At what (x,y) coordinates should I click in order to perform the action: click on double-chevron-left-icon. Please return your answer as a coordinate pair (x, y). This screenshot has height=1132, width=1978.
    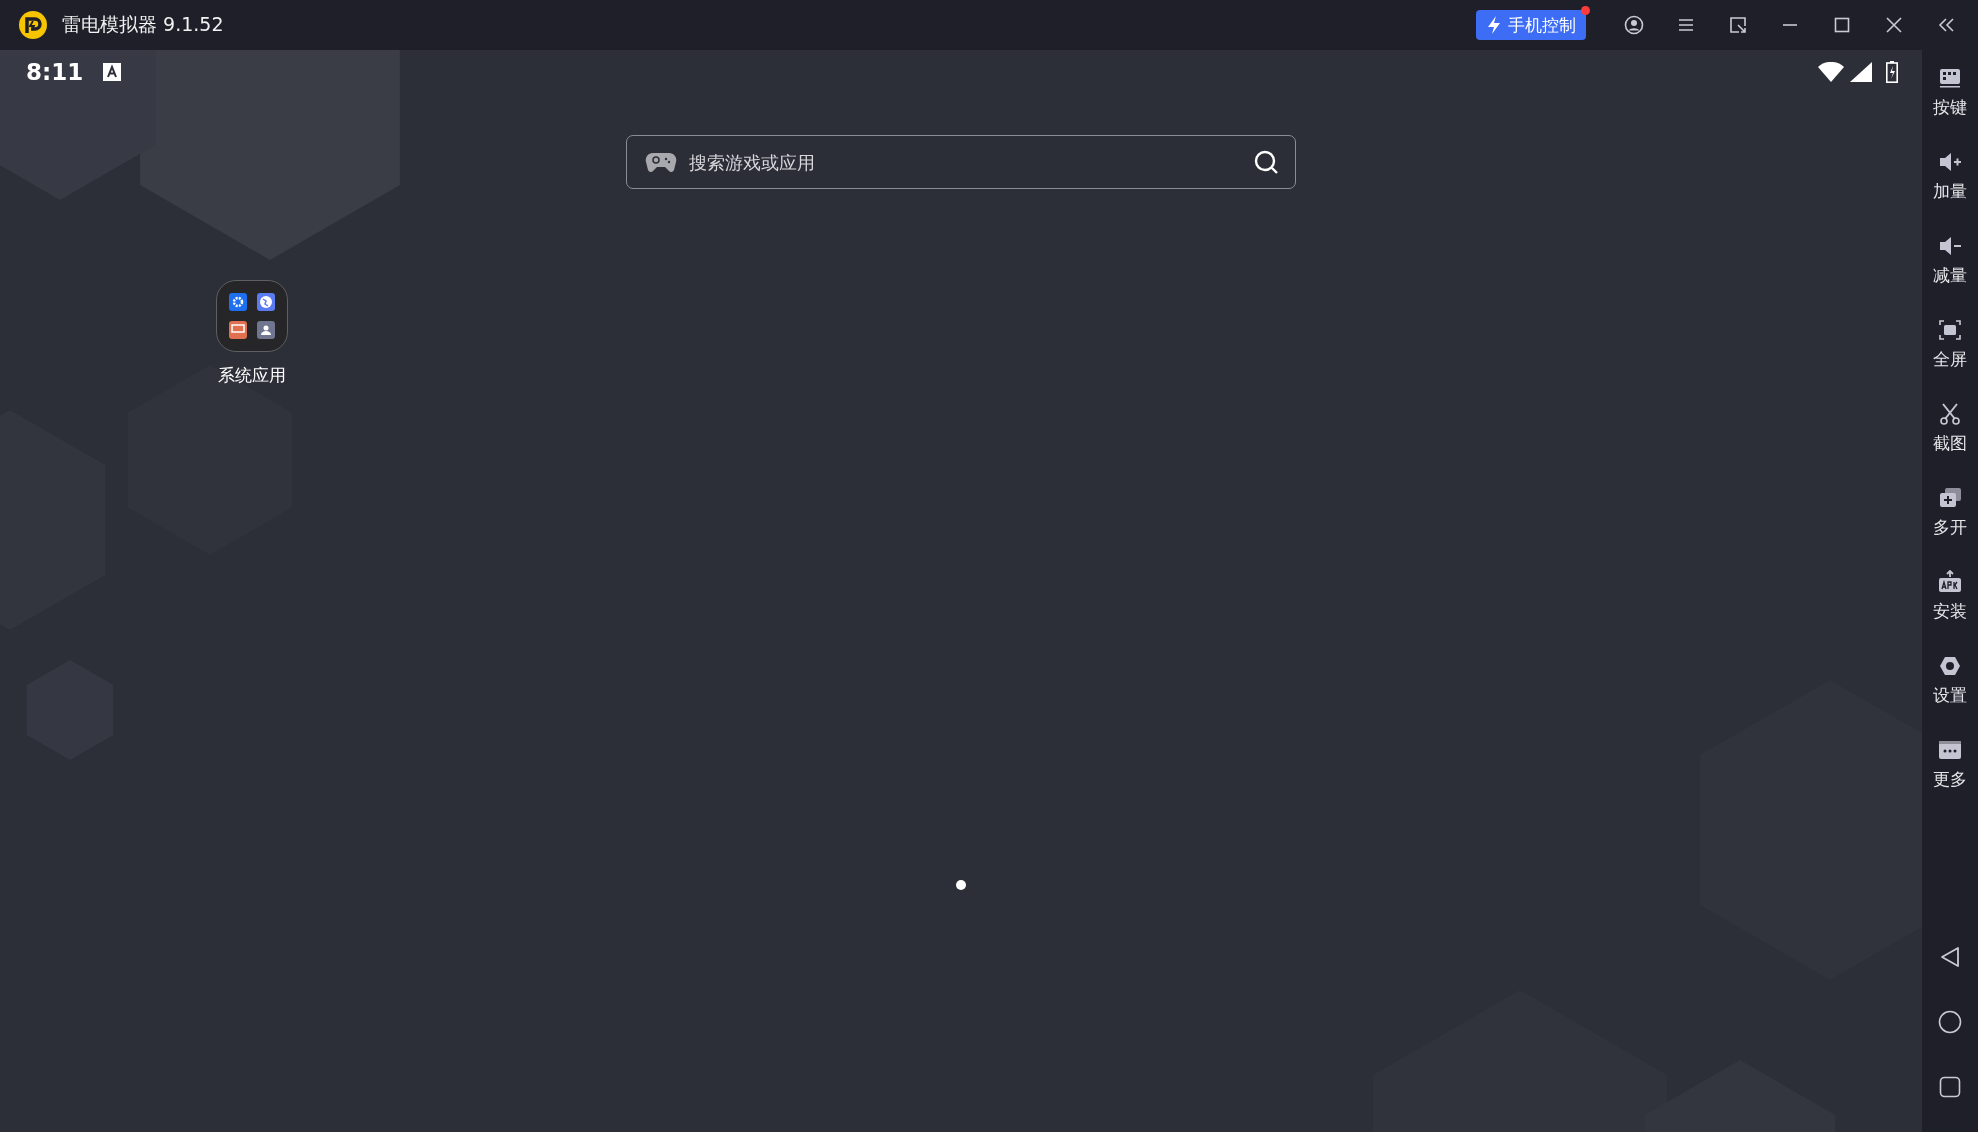
    Looking at the image, I should click on (1946, 25).